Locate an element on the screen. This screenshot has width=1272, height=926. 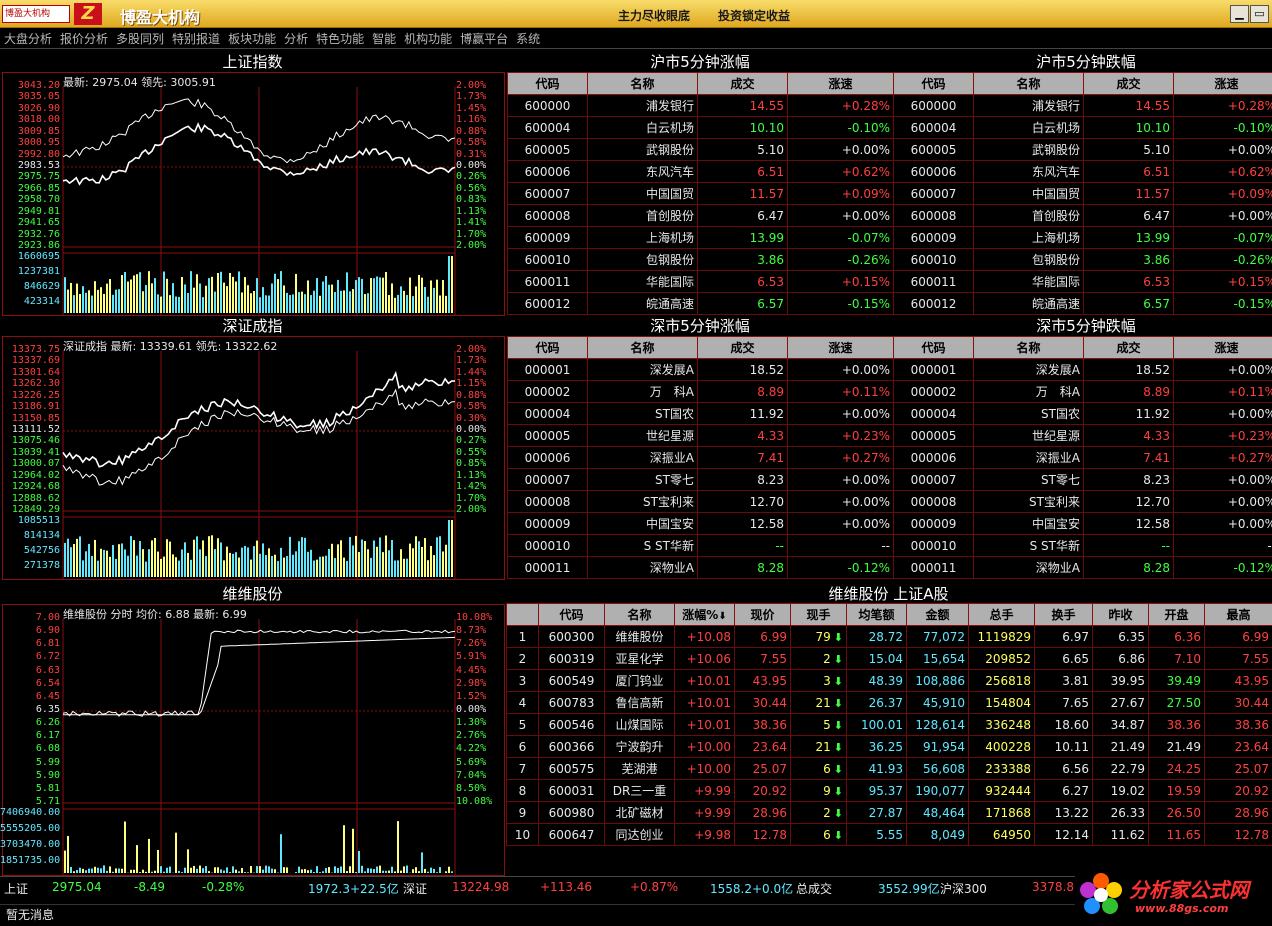
quotes-column-header: 名称 is located at coordinates (639, 614).